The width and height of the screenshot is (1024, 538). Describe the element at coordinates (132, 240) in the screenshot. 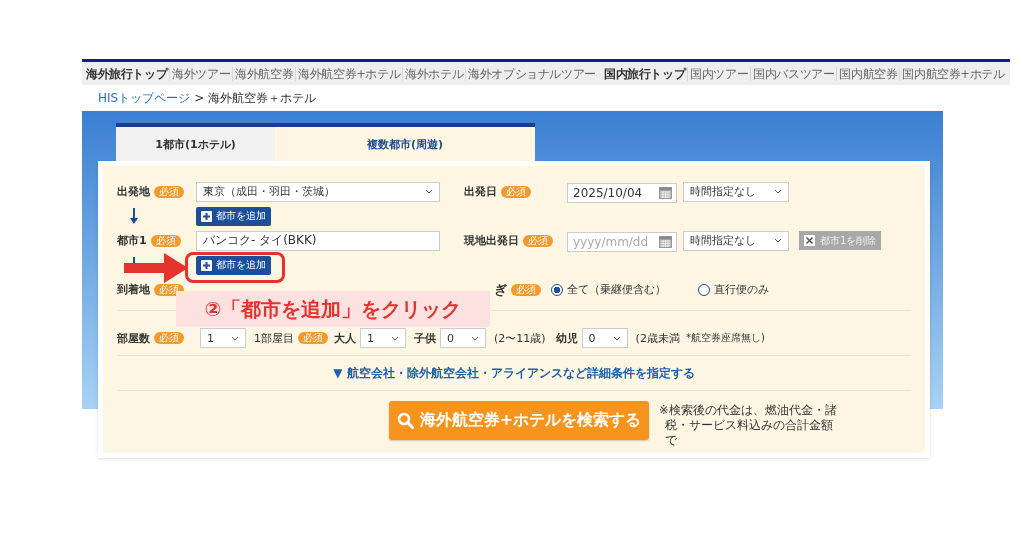

I see `field-label: 都市1` at that location.